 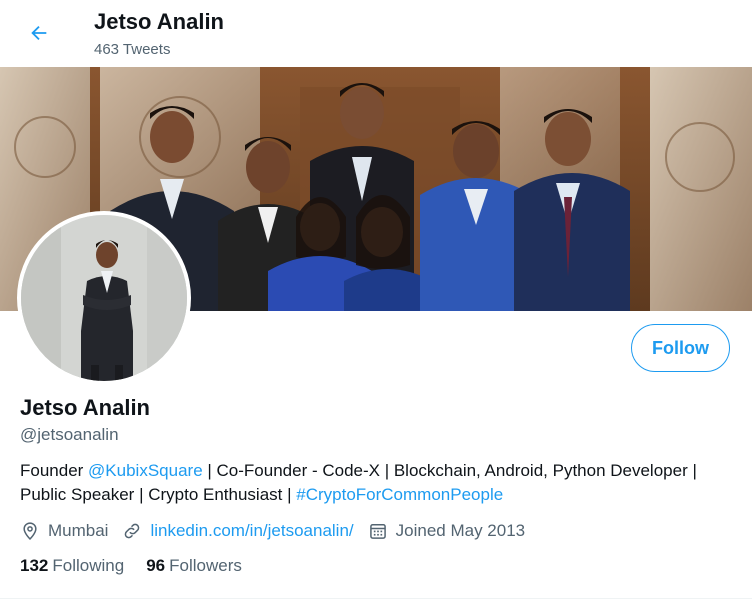 What do you see at coordinates (460, 530) in the screenshot?
I see `joined-text: Joined May 2013` at bounding box center [460, 530].